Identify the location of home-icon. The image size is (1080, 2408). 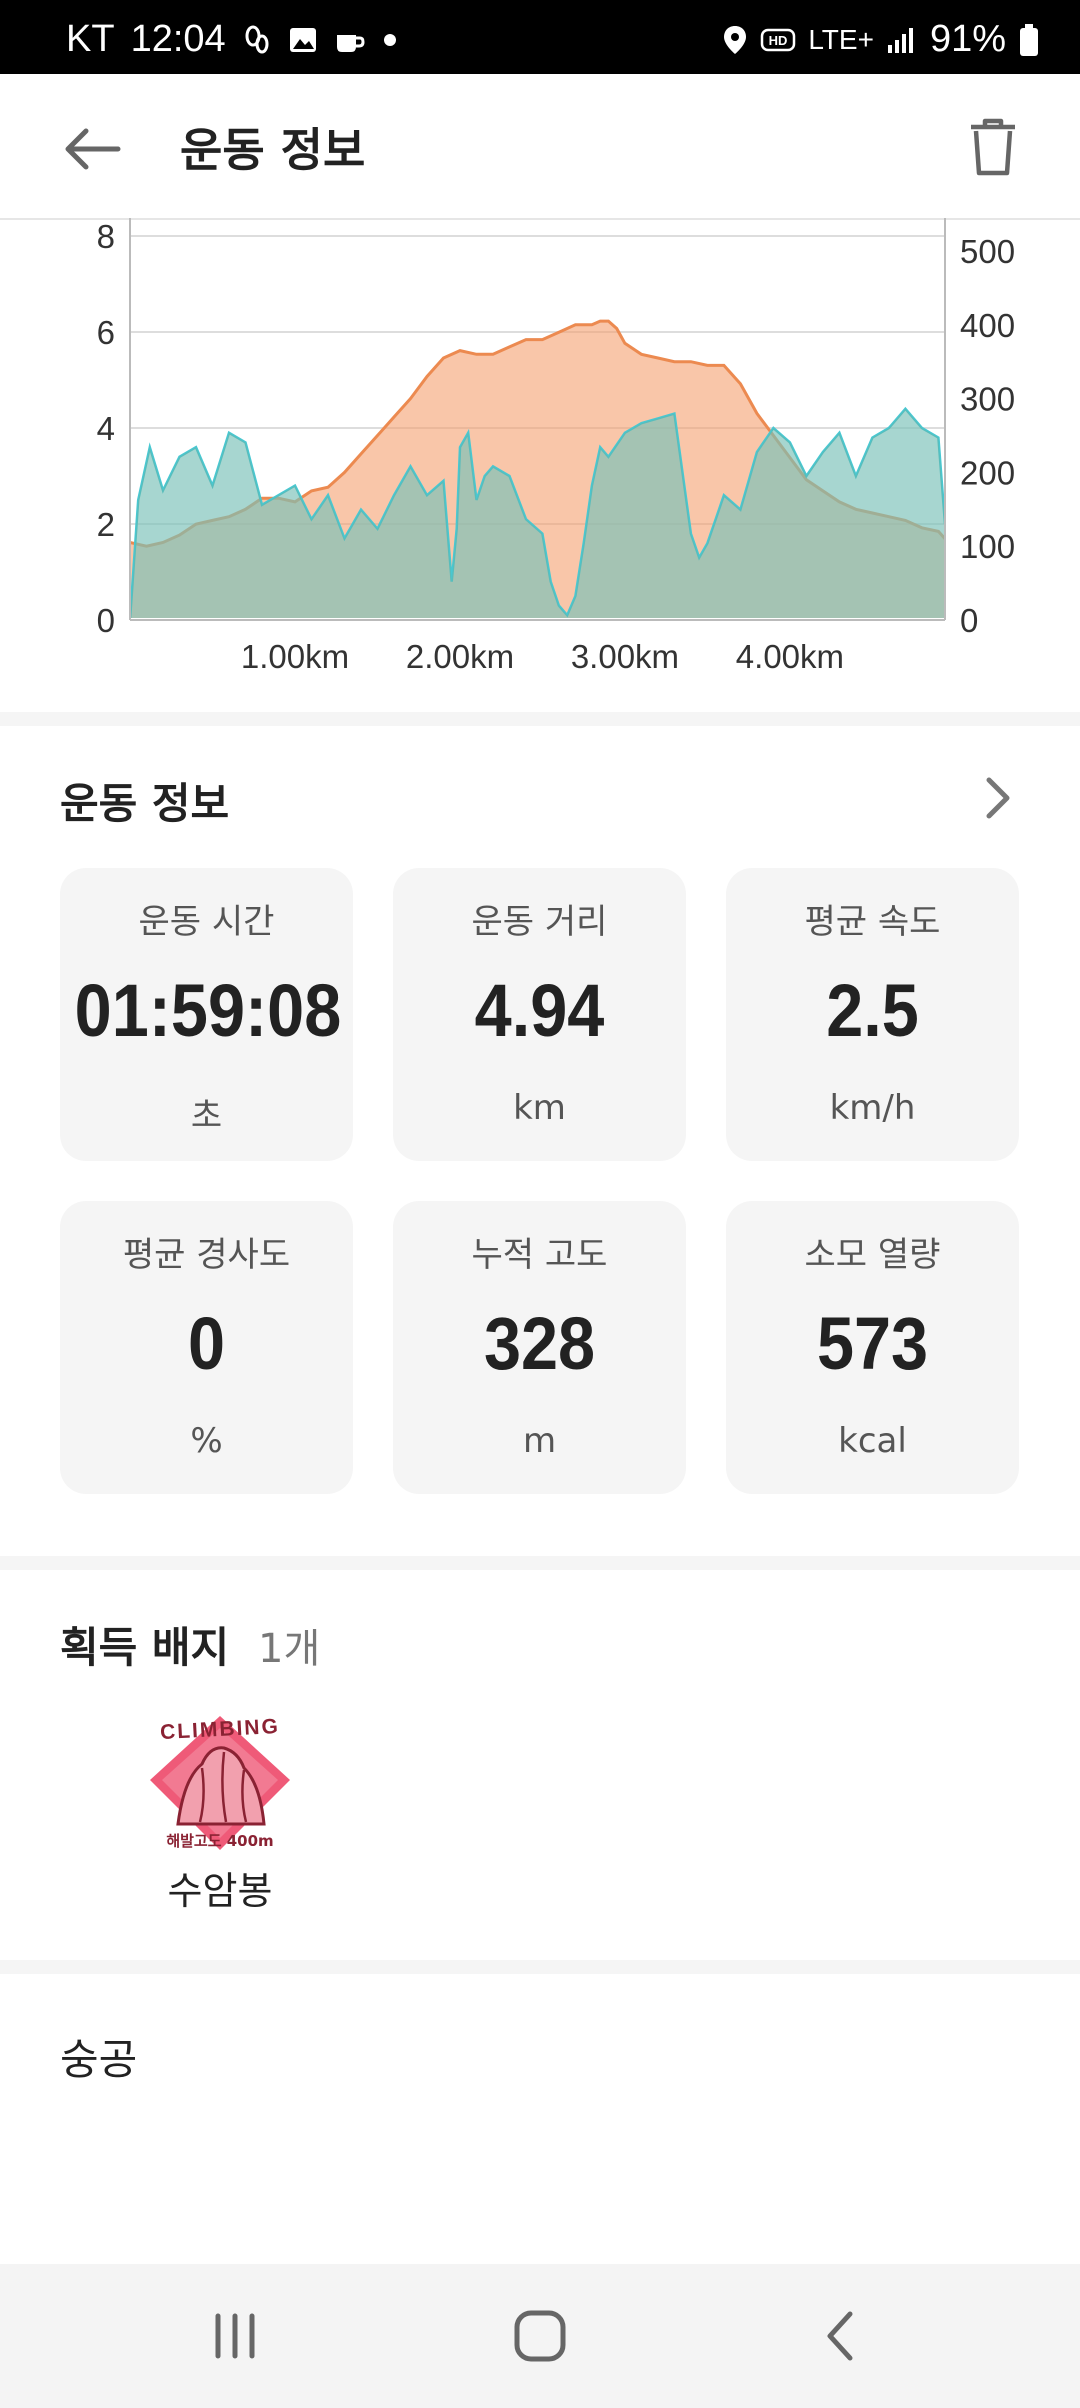
(540, 2336).